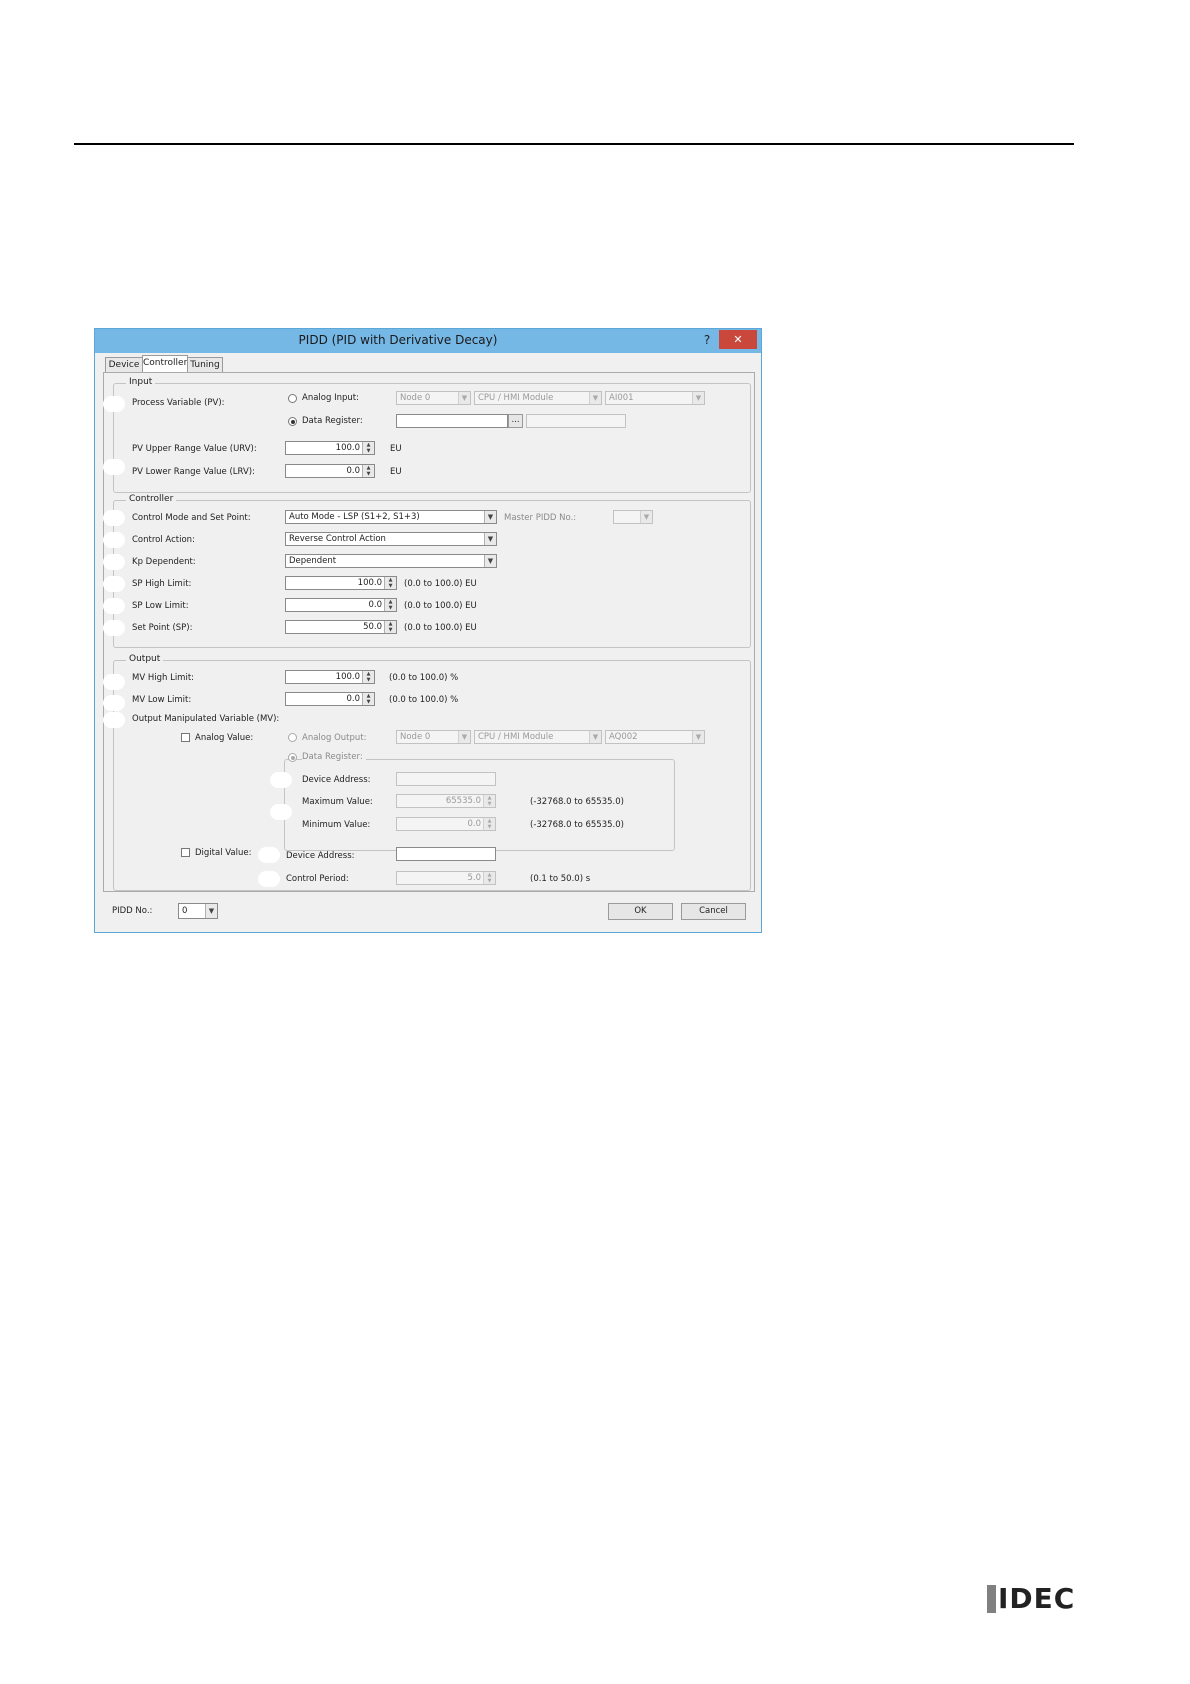 This screenshot has width=1190, height=1684. Describe the element at coordinates (163, 540) in the screenshot. I see `control-action-label: Control Action:` at that location.